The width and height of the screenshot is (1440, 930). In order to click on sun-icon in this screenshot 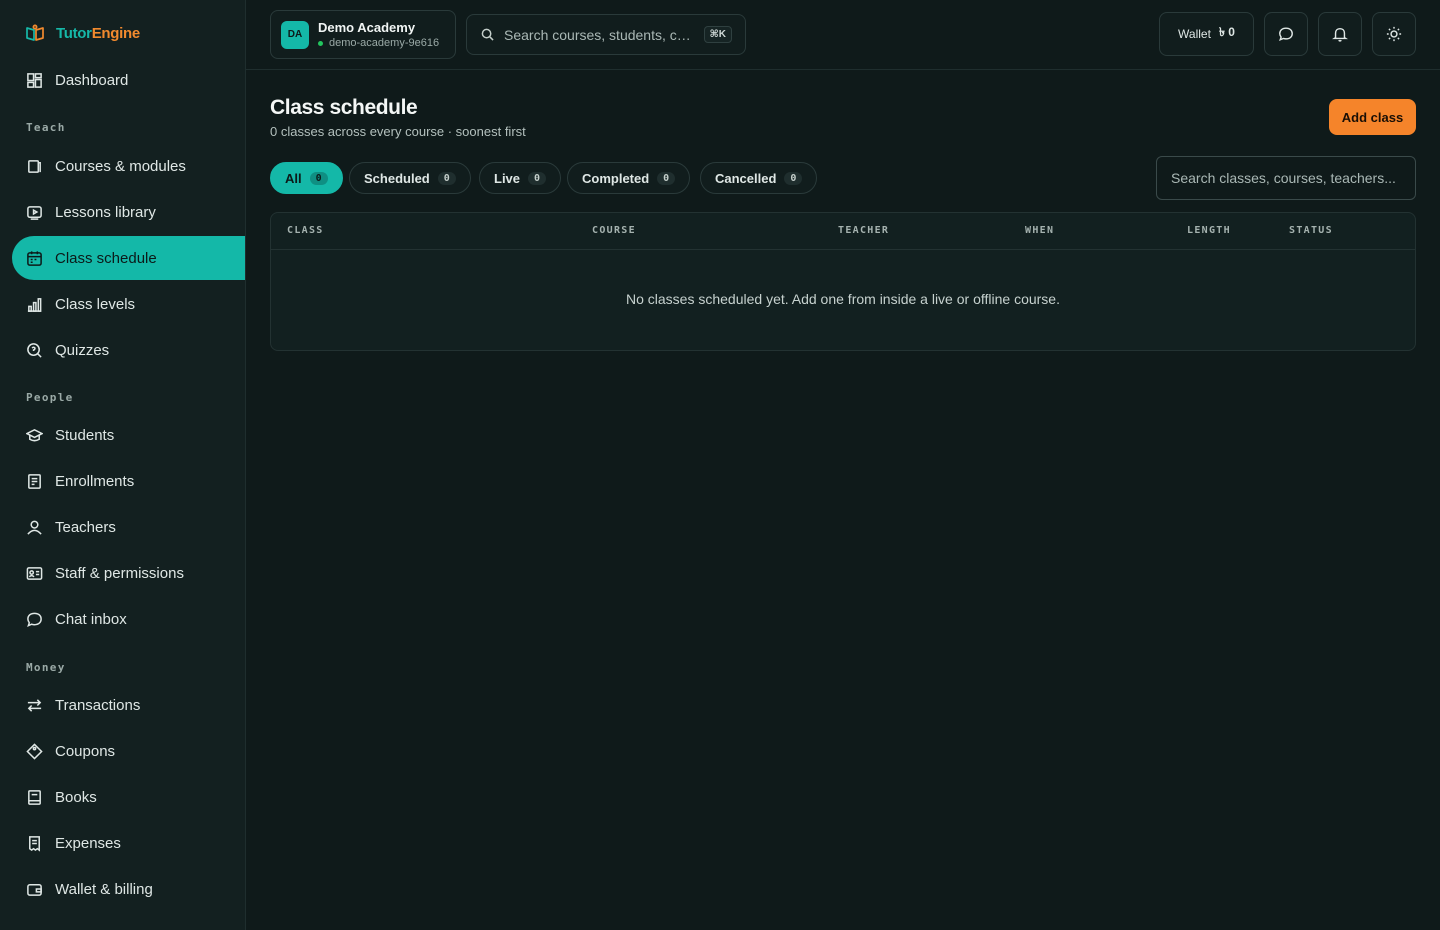, I will do `click(1394, 34)`.